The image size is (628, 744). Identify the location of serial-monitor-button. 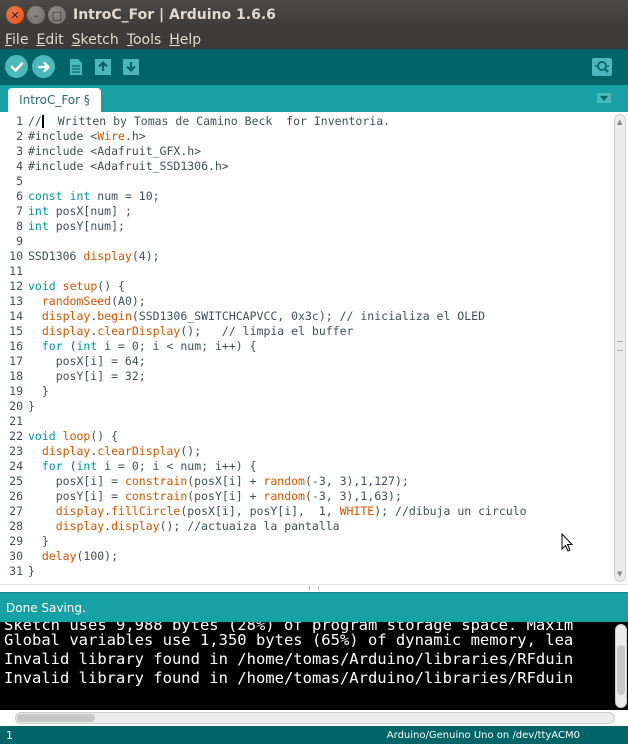
(601, 66).